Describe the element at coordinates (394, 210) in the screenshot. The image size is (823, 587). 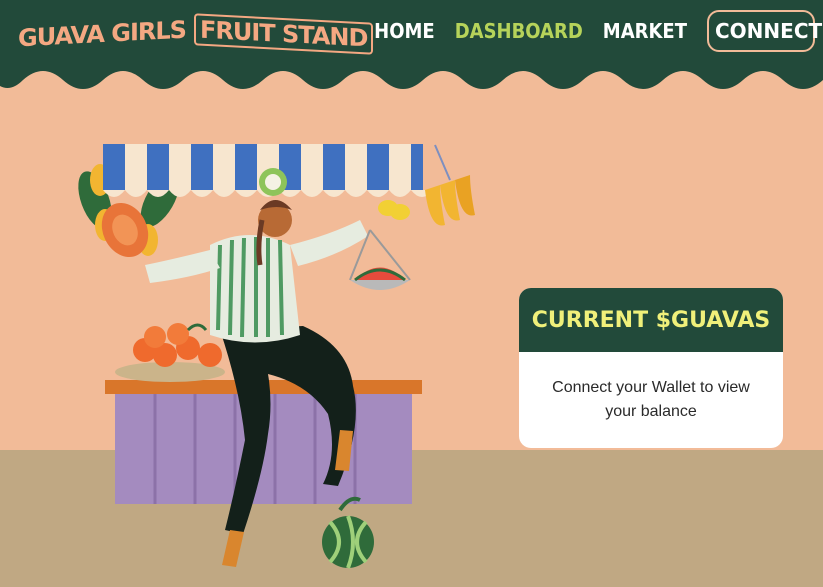
I see `lemon-icon` at that location.